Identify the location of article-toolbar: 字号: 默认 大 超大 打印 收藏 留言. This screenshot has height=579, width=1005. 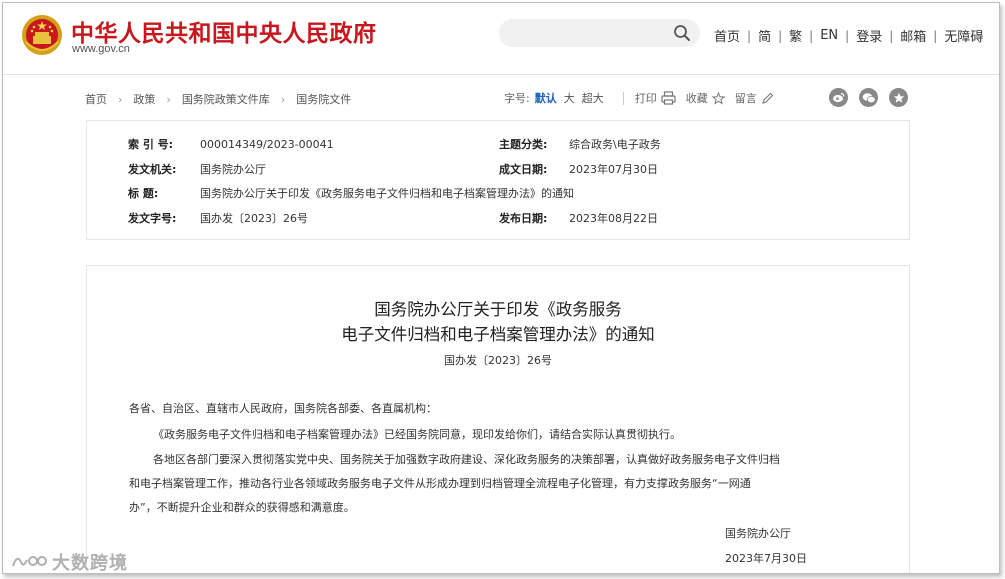
(644, 98).